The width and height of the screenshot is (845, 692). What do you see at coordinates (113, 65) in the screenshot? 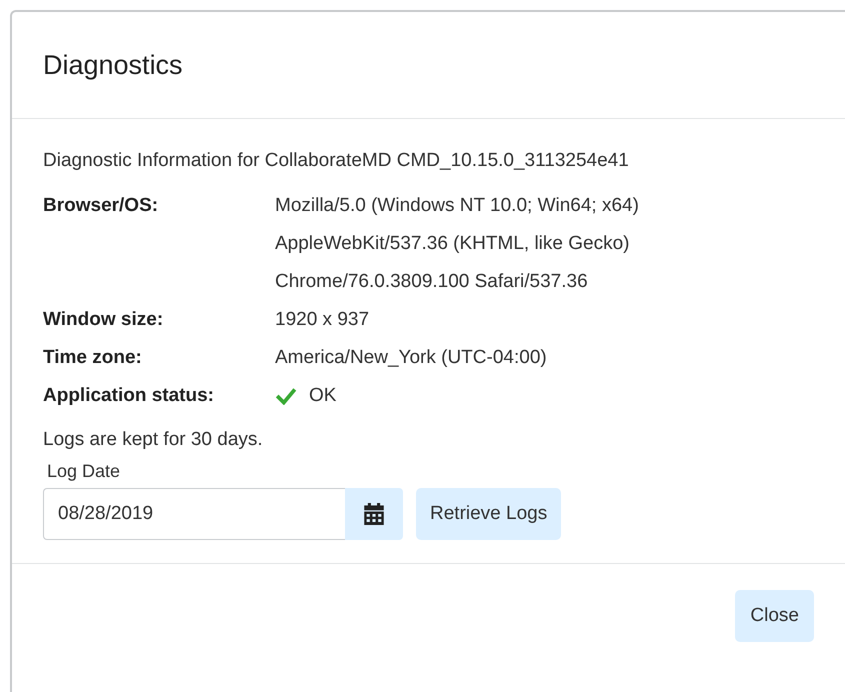
I see `dialog-title: Diagnostics` at bounding box center [113, 65].